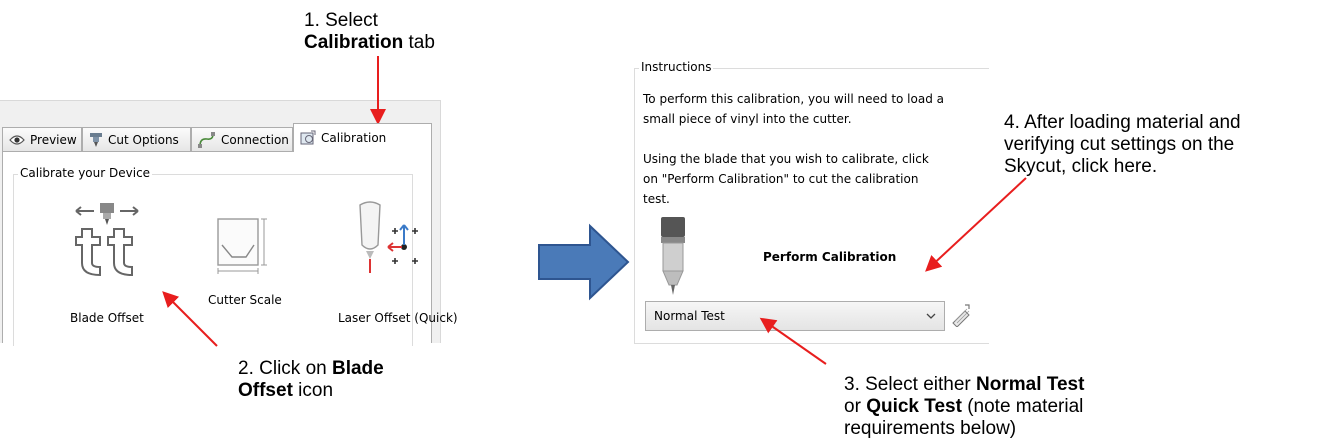 Image resolution: width=1320 pixels, height=442 pixels. Describe the element at coordinates (354, 138) in the screenshot. I see `tab-calibration-label: Calibration` at that location.